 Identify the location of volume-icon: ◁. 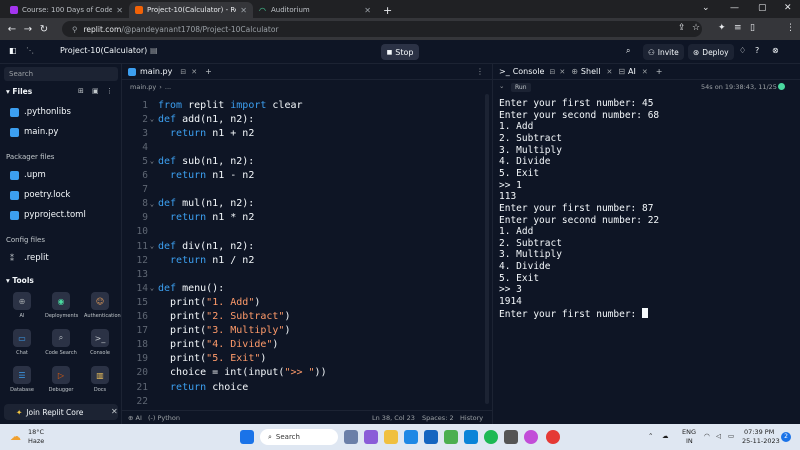
(718, 436).